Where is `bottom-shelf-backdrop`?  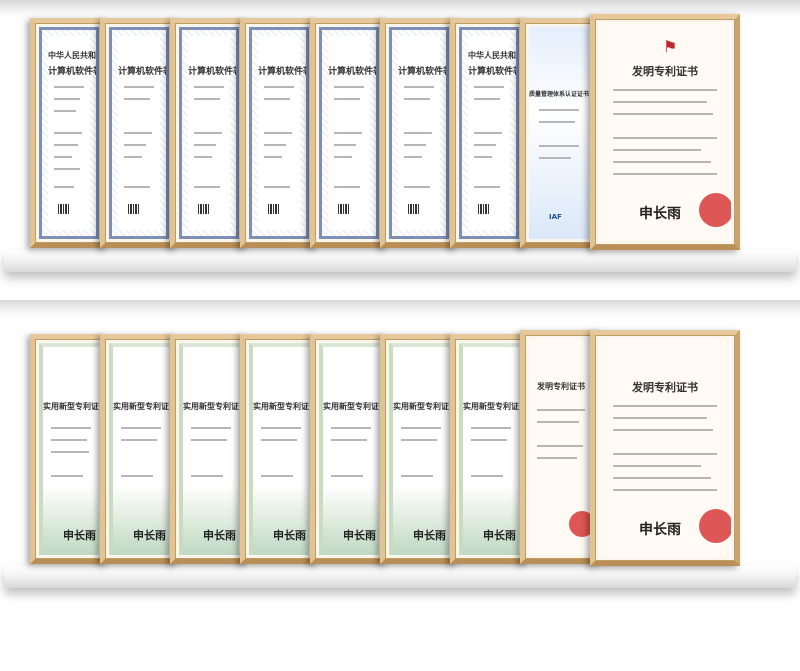 bottom-shelf-backdrop is located at coordinates (400, 309).